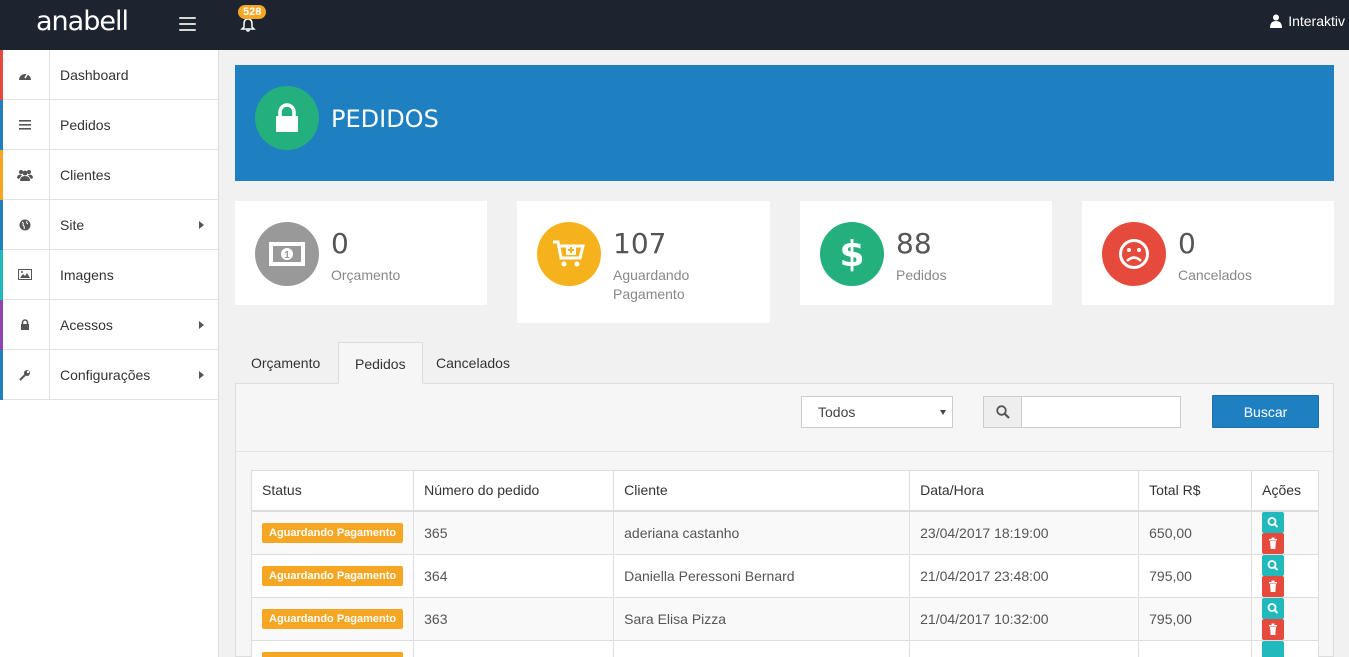  Describe the element at coordinates (385, 119) in the screenshot. I see `page-title: PEDIDOS` at that location.